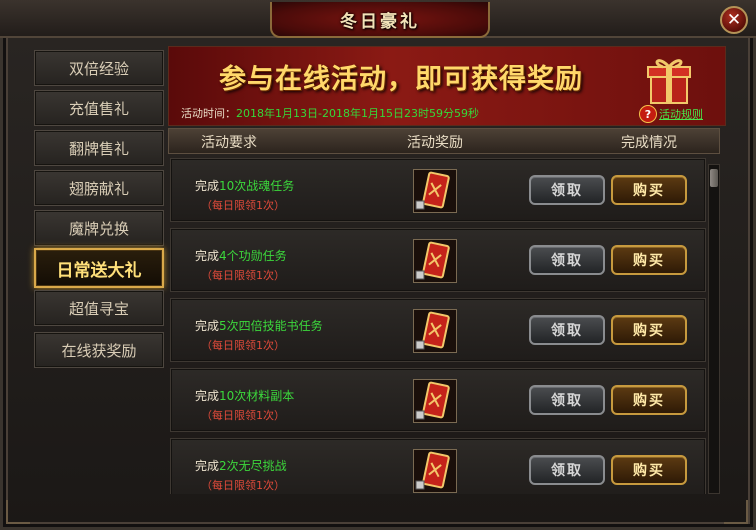 This screenshot has height=530, width=756. I want to click on event-time: 活动时间：2018年1月13日-2018年1月15日23时59分59秒, so click(330, 113).